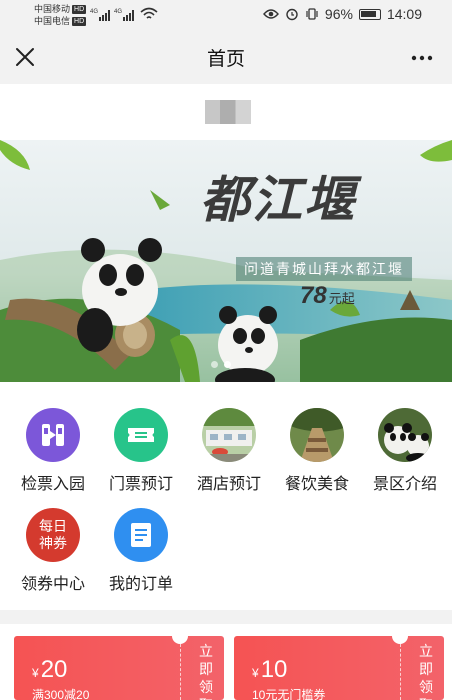 The height and width of the screenshot is (700, 452). I want to click on battery-icon, so click(369, 14).